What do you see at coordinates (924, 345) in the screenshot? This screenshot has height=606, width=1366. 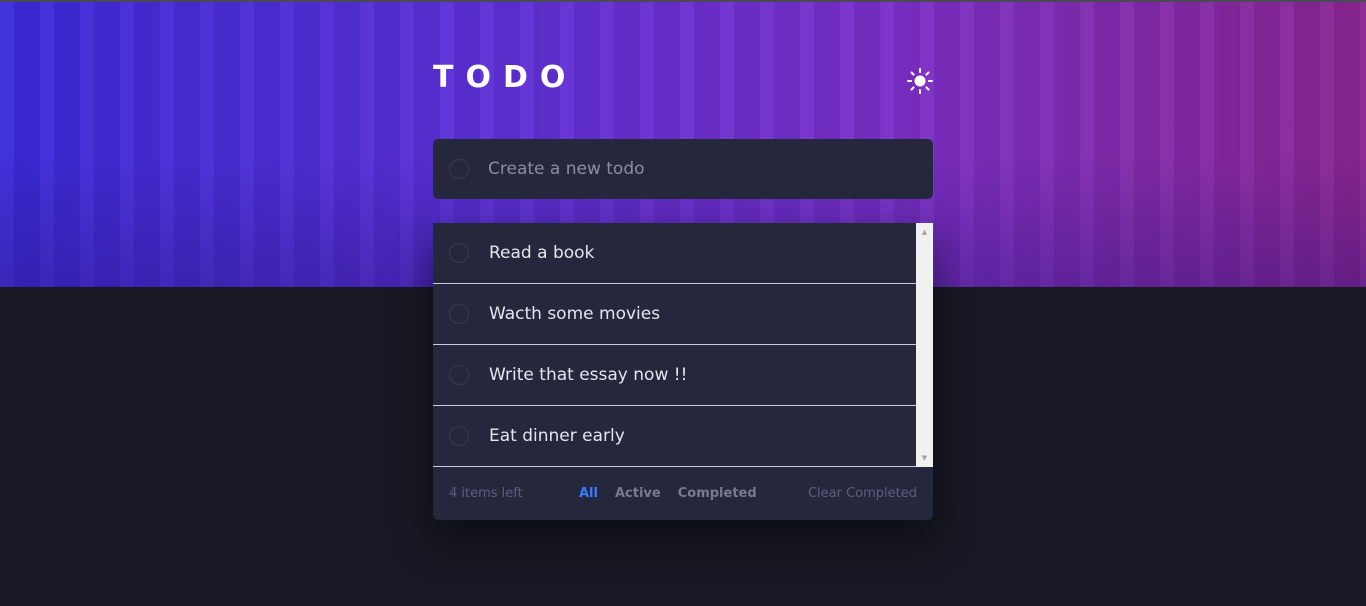 I see `list-scrollbar: ▲ ▼` at bounding box center [924, 345].